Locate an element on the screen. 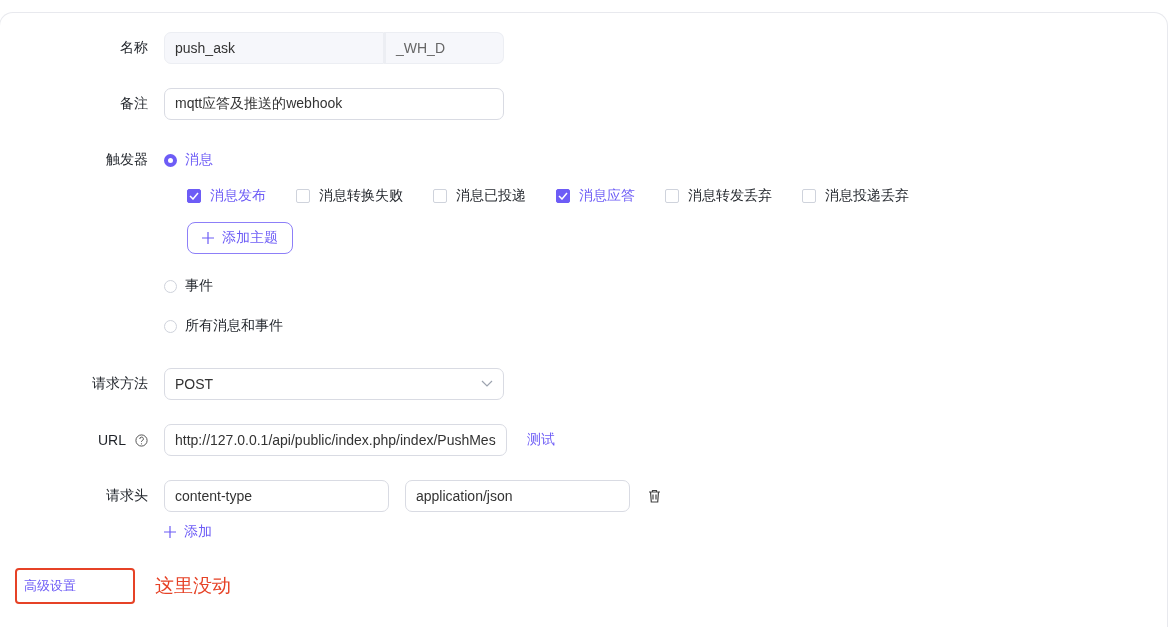 Image resolution: width=1168 pixels, height=627 pixels. trigger-radio: 事件 is located at coordinates (536, 286).